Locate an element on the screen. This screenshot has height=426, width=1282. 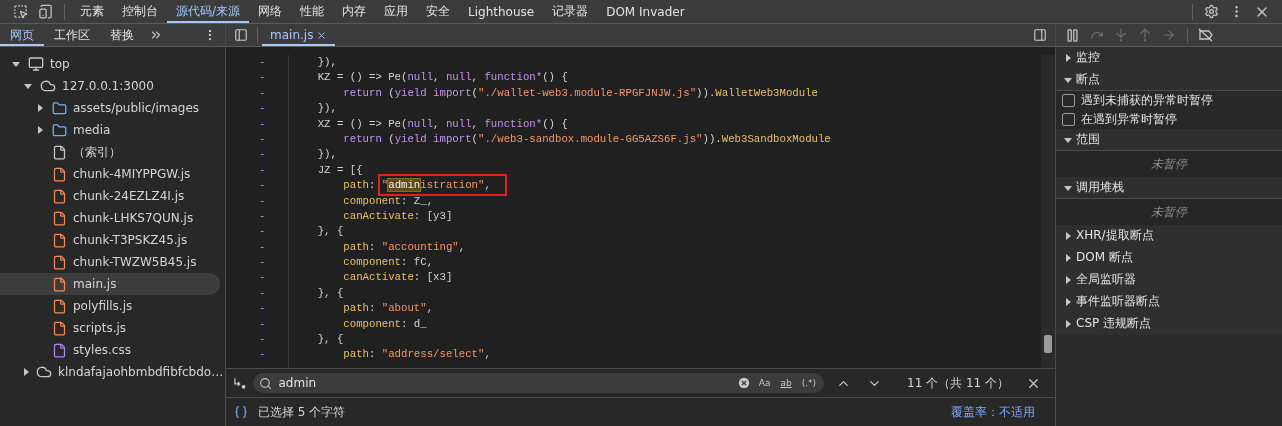
deactivate-breakpoints-icon is located at coordinates (1206, 35).